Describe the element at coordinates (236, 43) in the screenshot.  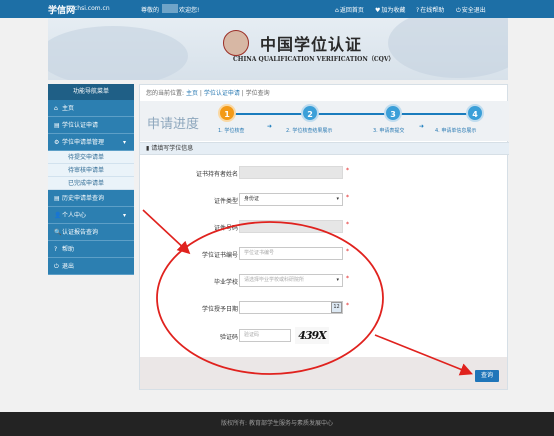
I see `emblem-icon` at that location.